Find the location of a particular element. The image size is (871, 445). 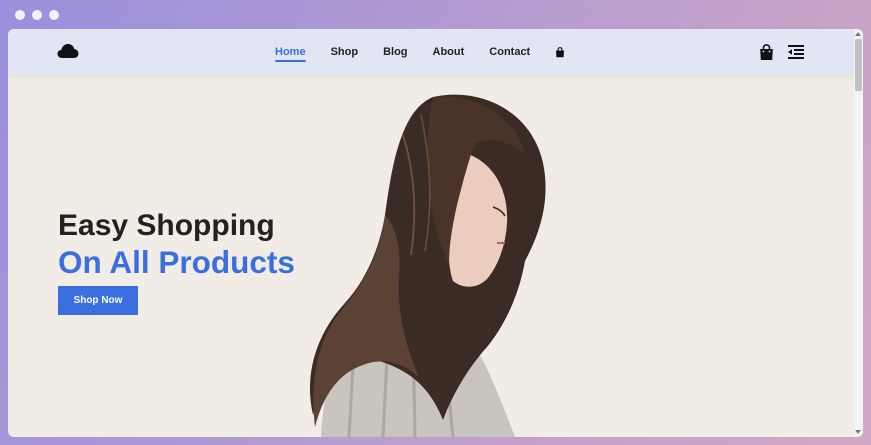

shop-now-button: Shop Now is located at coordinates (98, 300).